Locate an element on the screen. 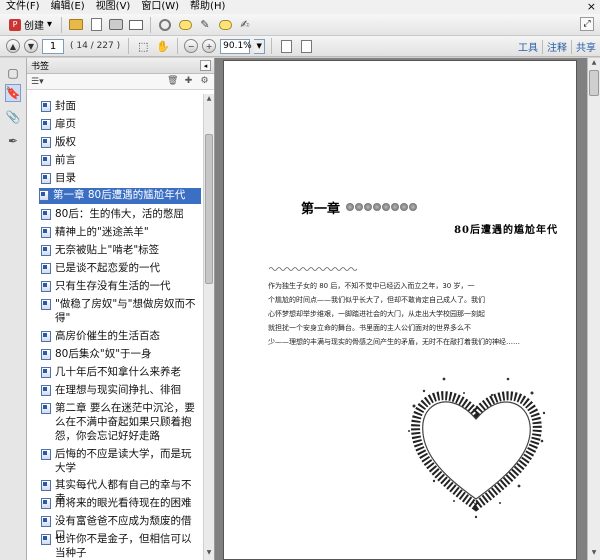 The width and height of the screenshot is (600, 560). bookmark-item: "做稳了房奴"与"想做房奴而不得" is located at coordinates (121, 311).